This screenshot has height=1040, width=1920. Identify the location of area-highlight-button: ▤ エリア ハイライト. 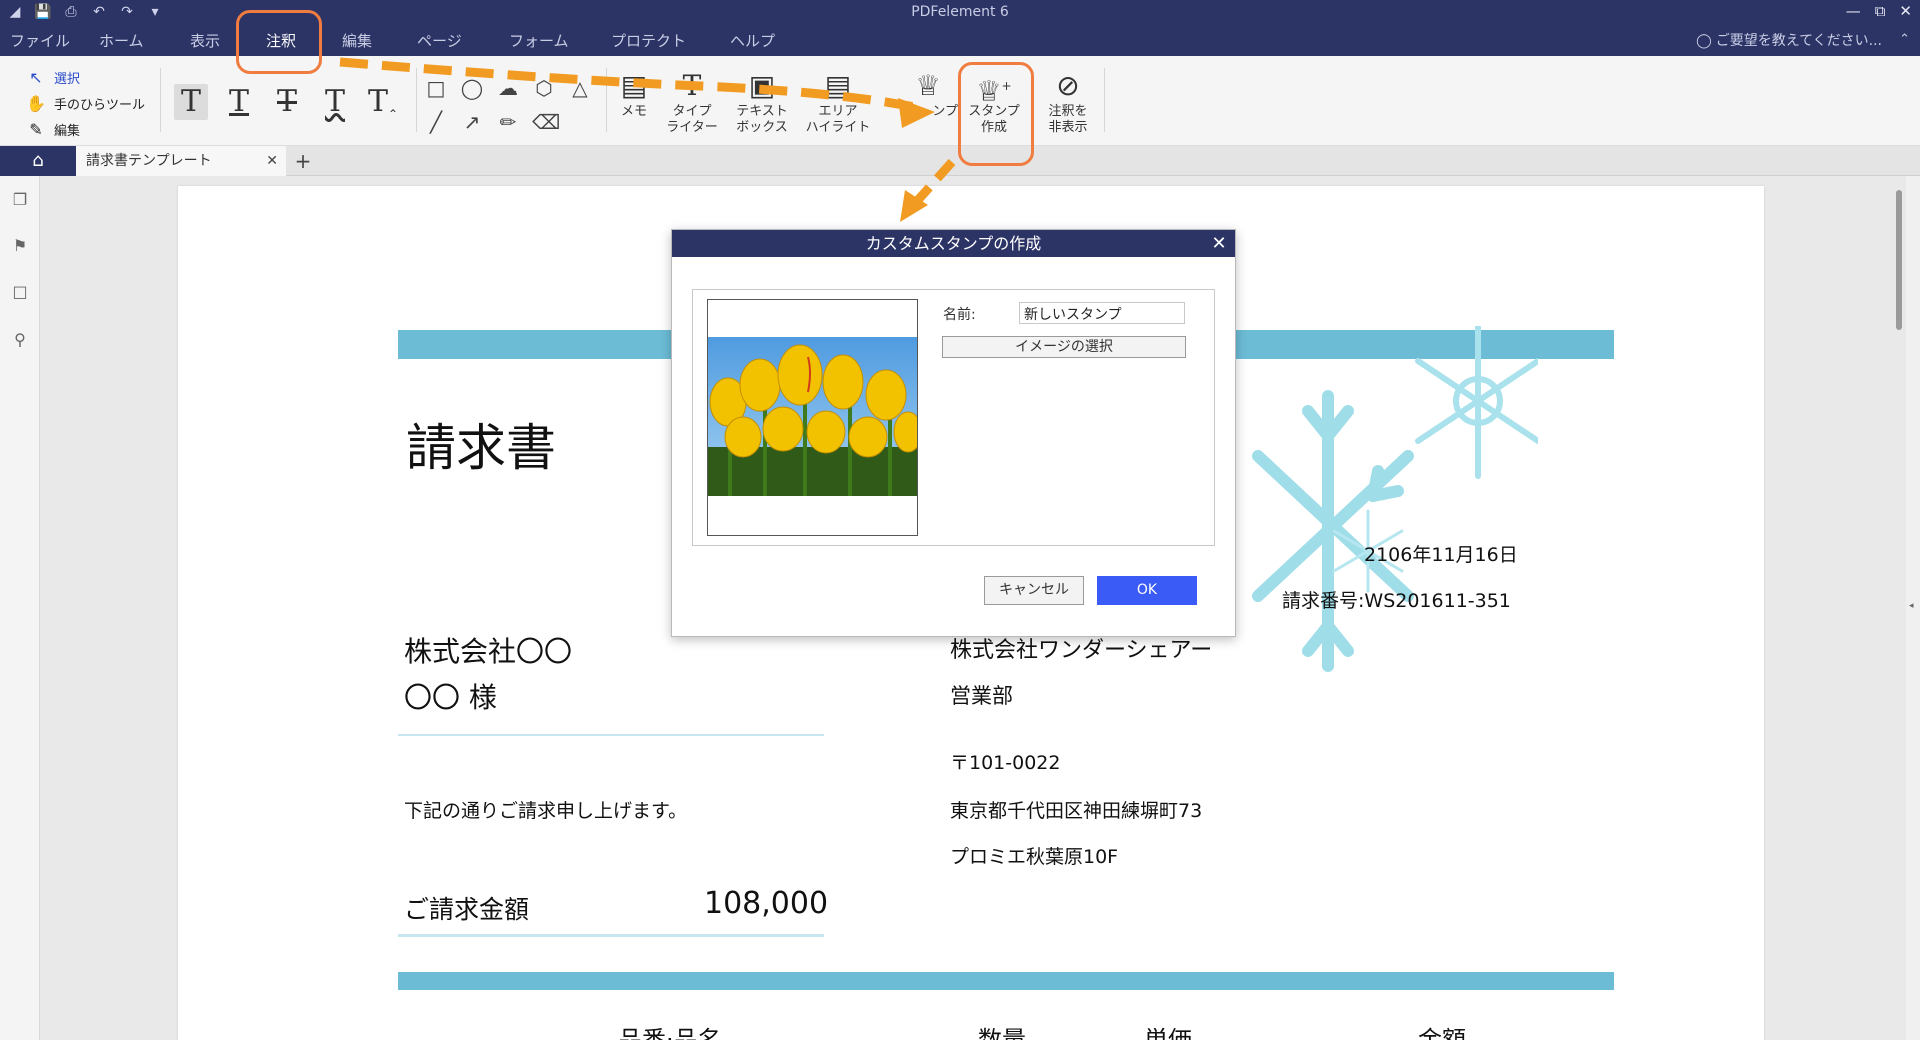
(838, 102).